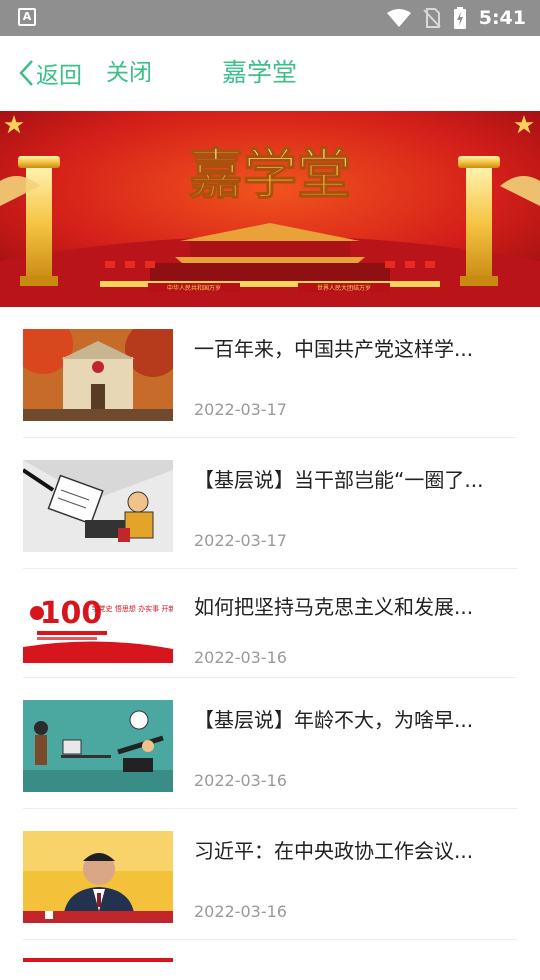  I want to click on clock: 5:41, so click(502, 18).